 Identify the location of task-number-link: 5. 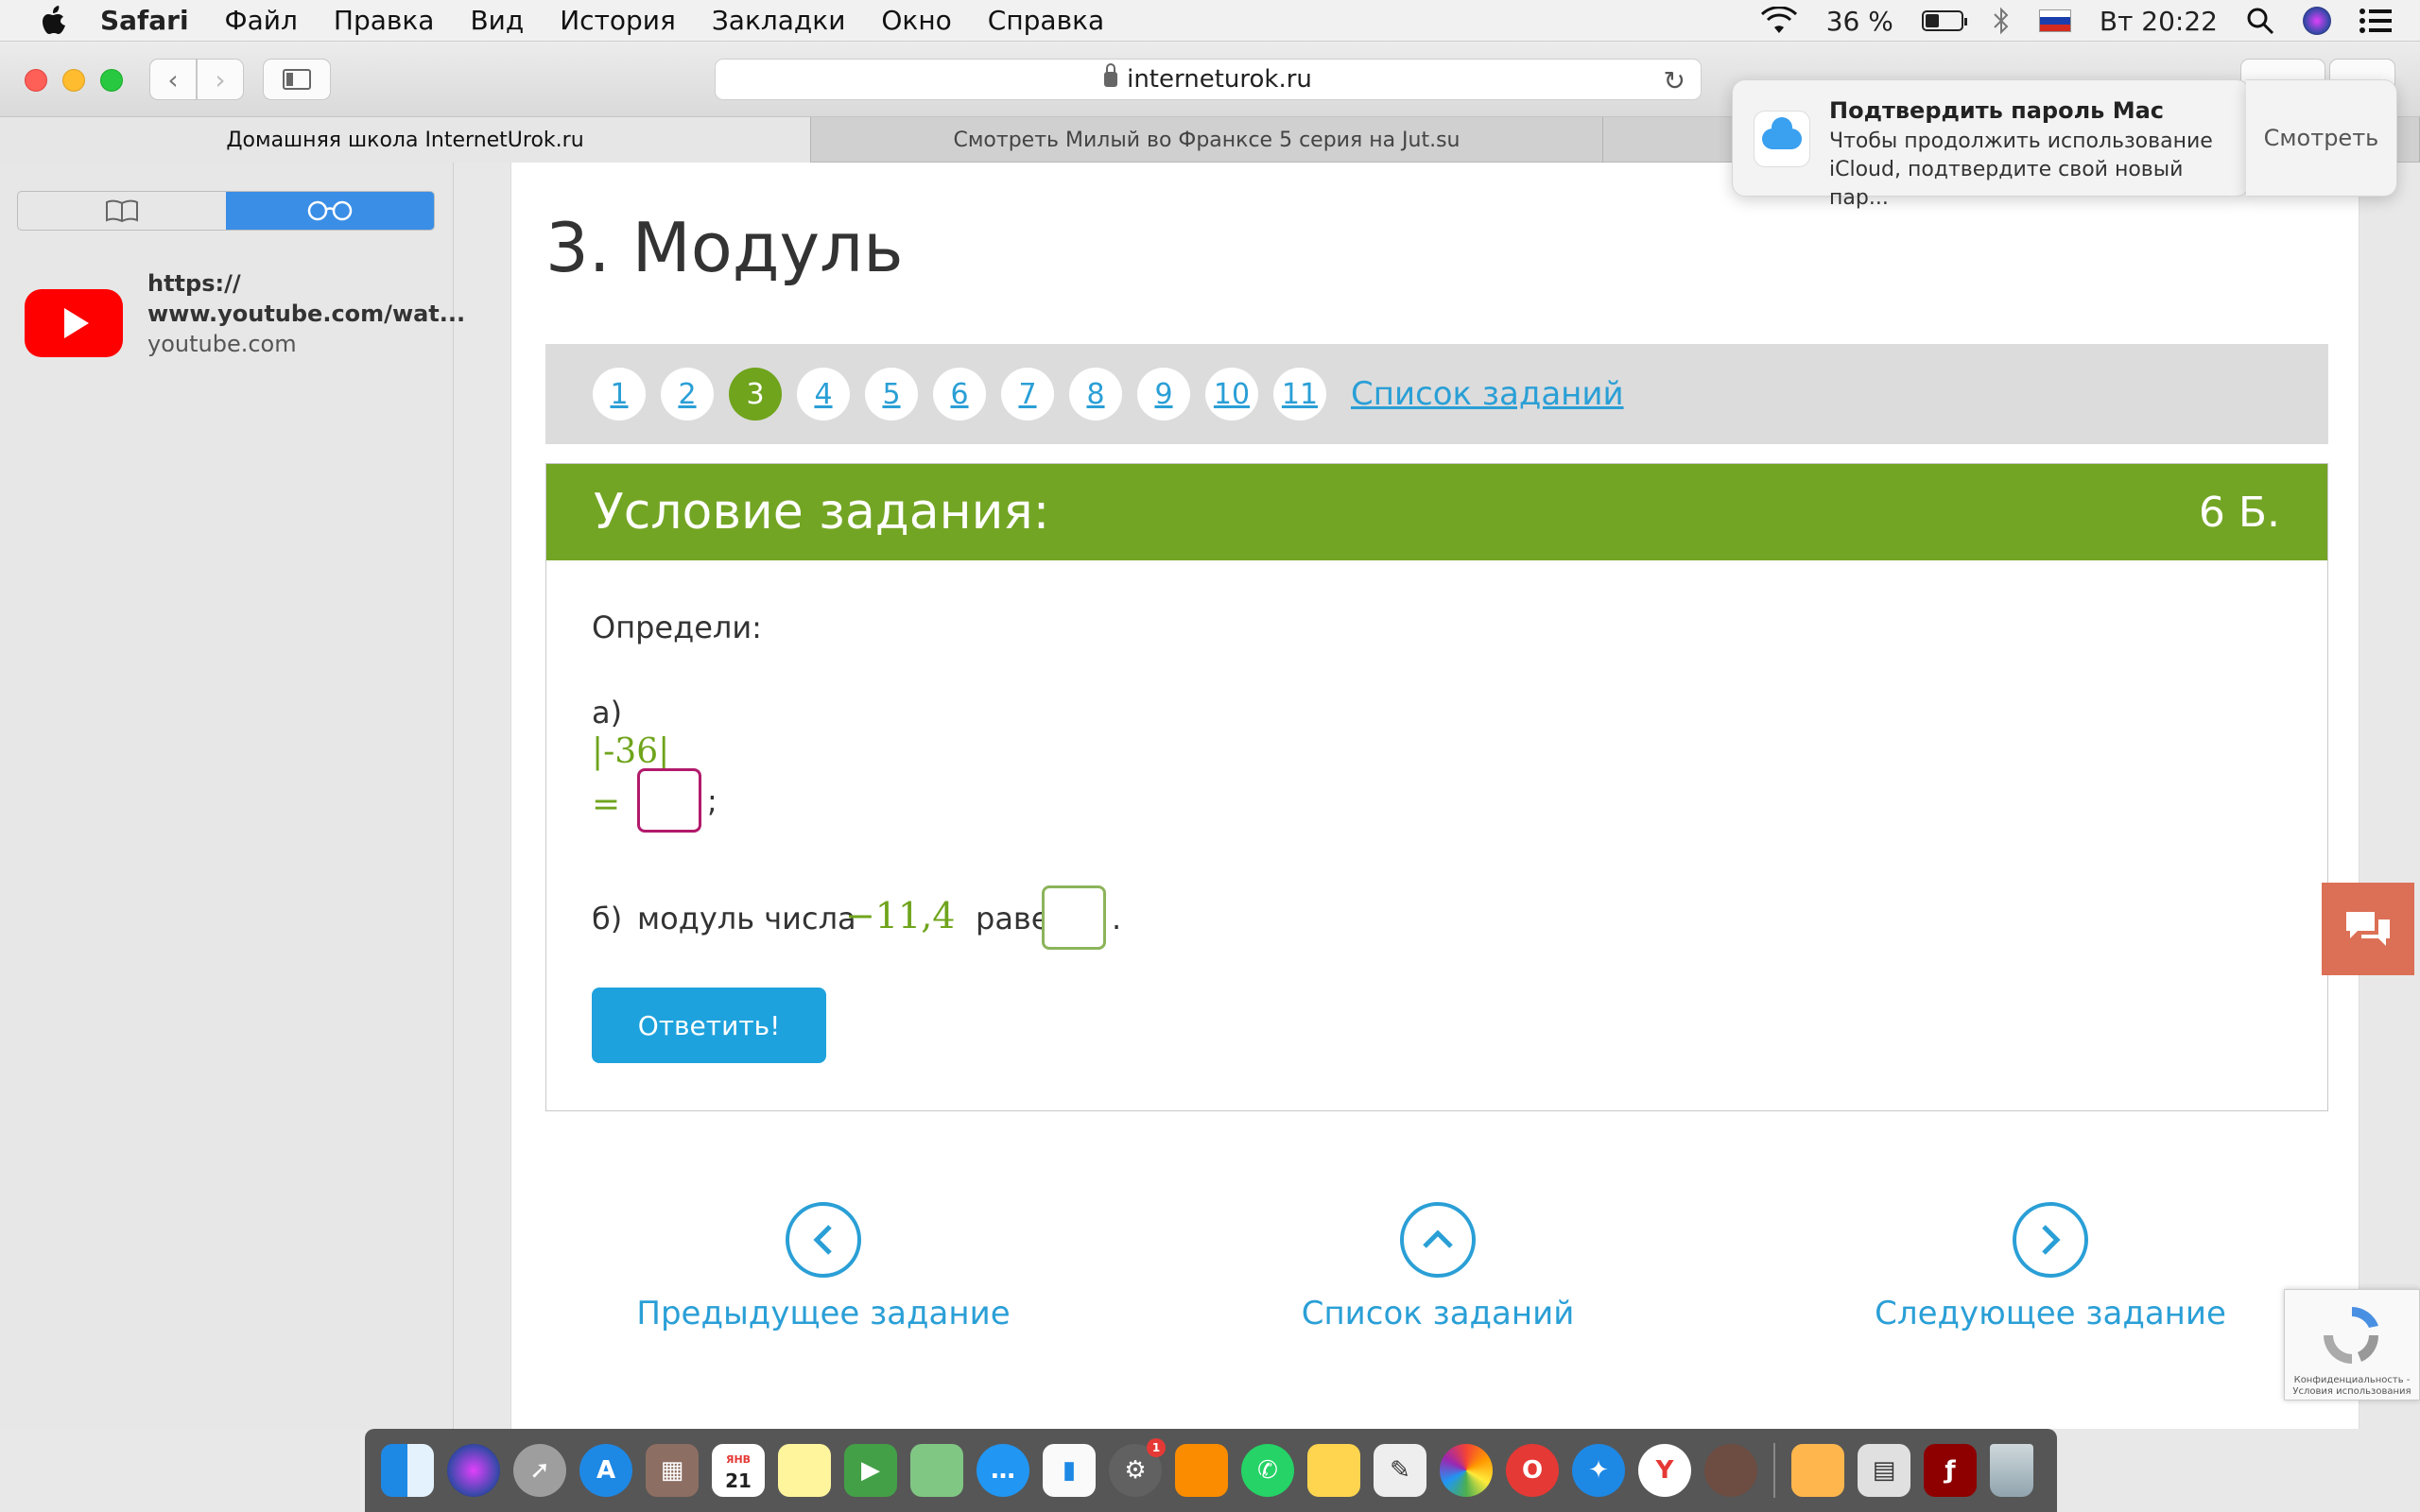
(891, 394).